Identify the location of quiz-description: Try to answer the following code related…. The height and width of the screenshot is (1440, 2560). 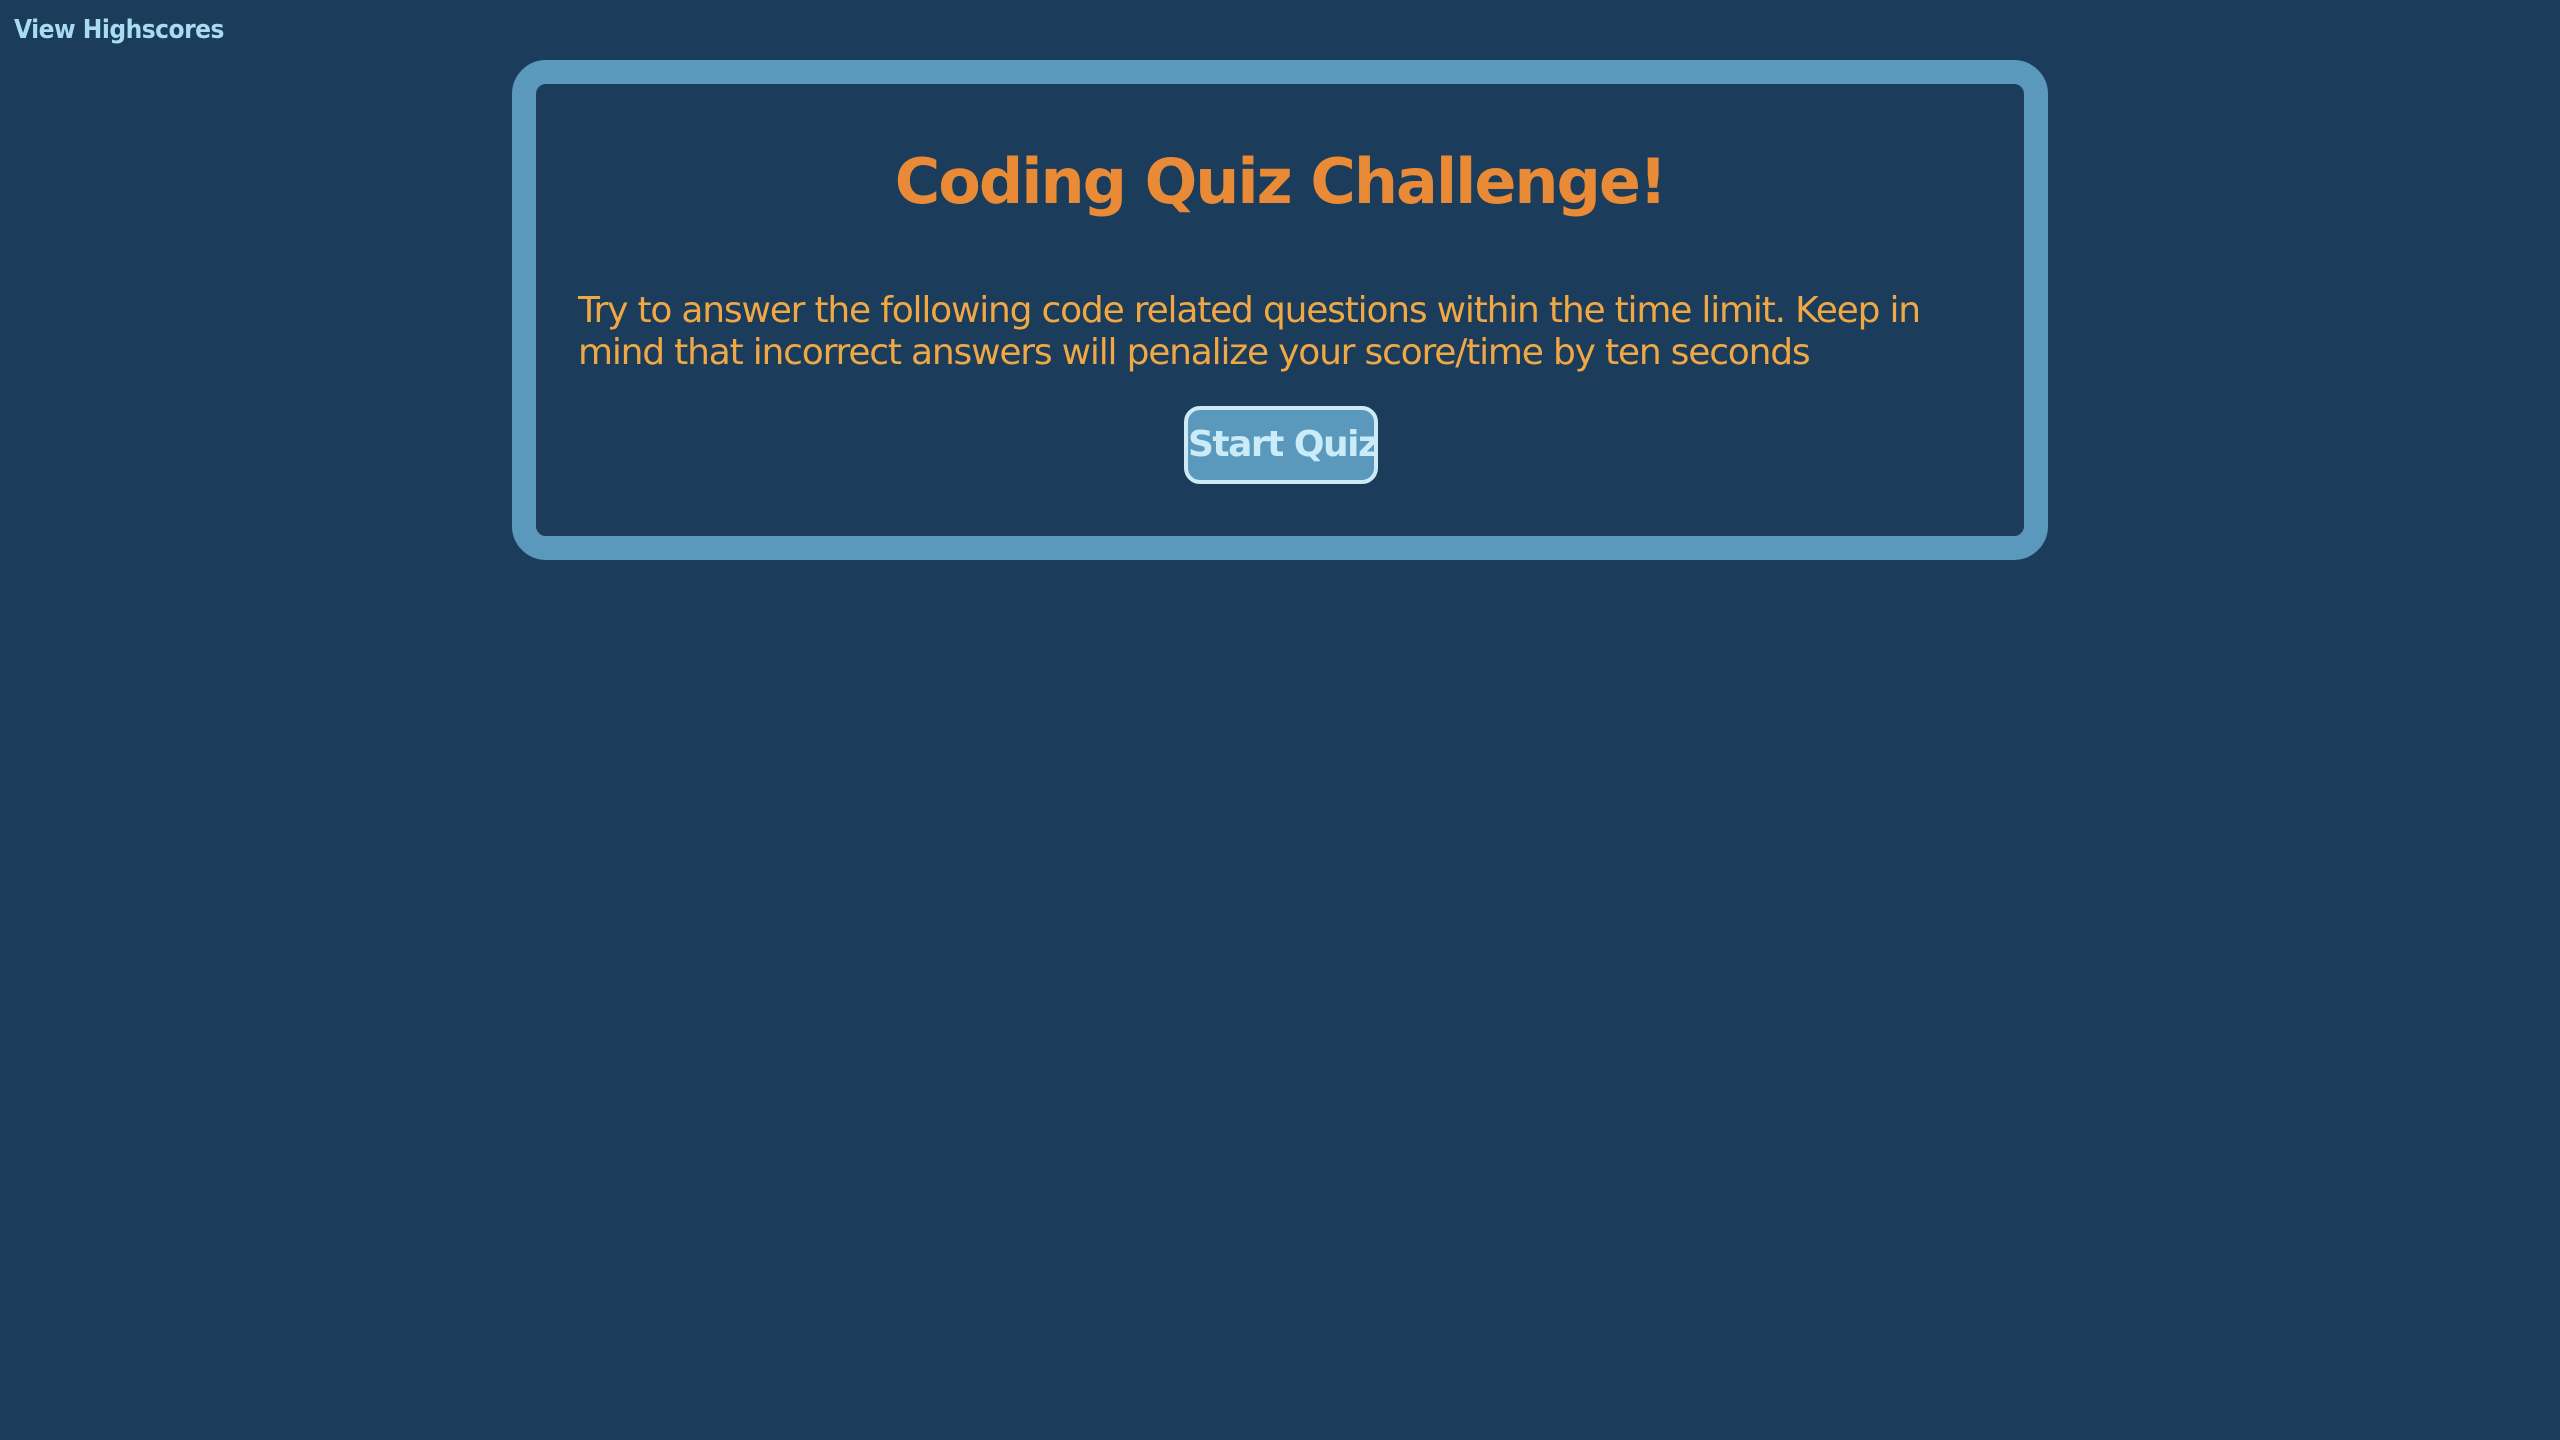
(1249, 331).